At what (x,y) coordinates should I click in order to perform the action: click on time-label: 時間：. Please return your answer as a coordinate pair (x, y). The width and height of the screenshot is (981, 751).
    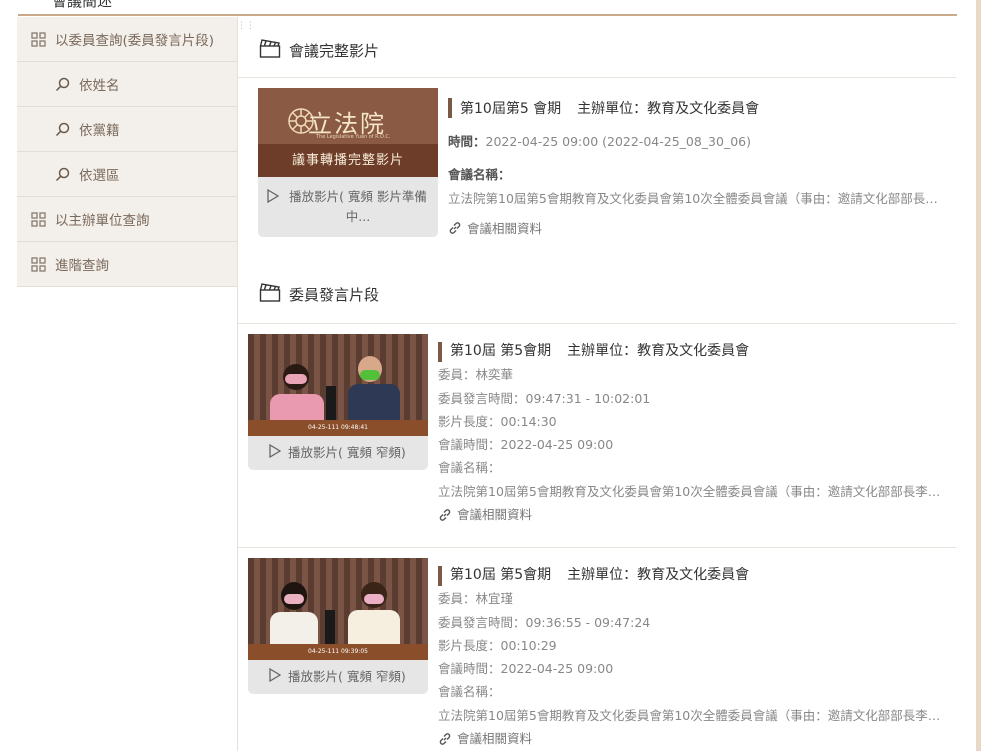
    Looking at the image, I should click on (467, 141).